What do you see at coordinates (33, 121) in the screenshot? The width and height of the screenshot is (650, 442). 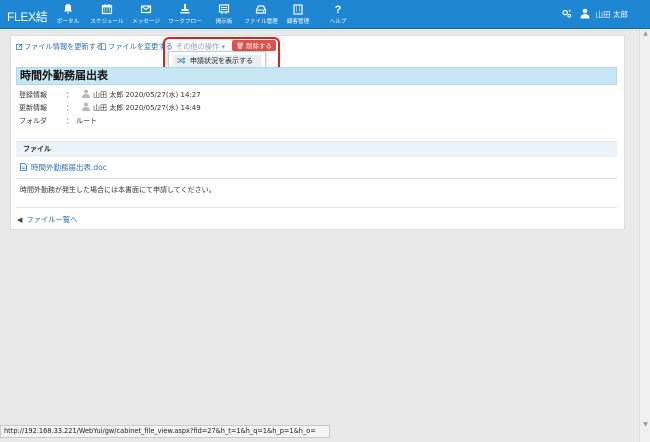 I see `folder-label: フォルダ` at bounding box center [33, 121].